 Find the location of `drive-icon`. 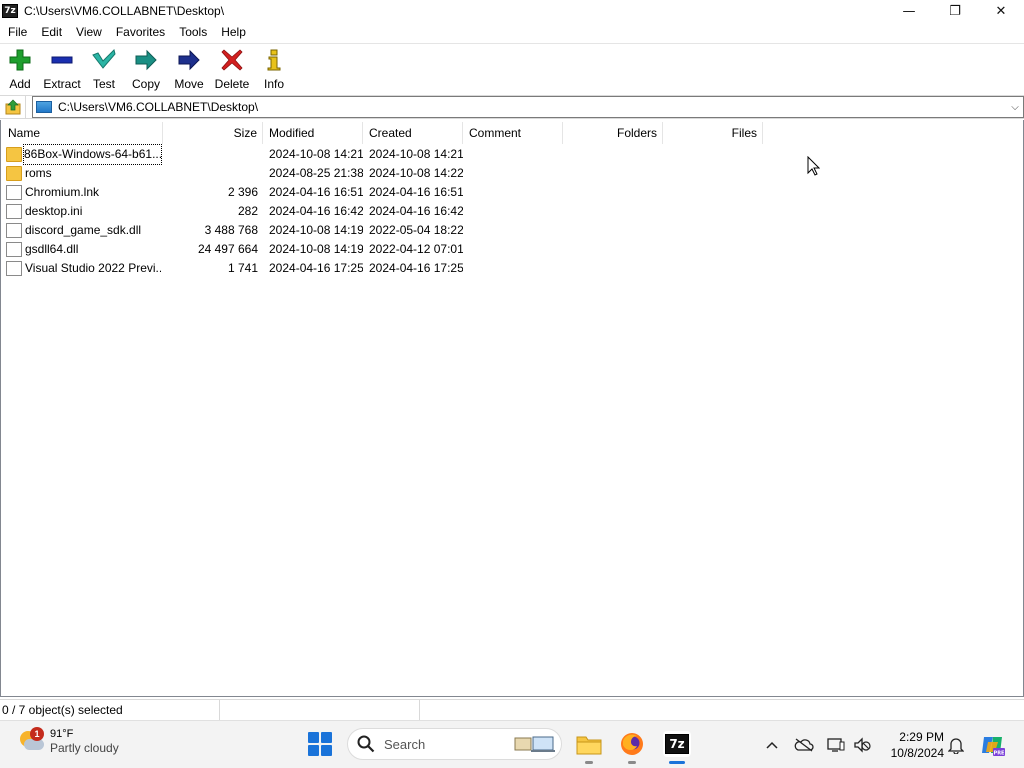

drive-icon is located at coordinates (44, 107).